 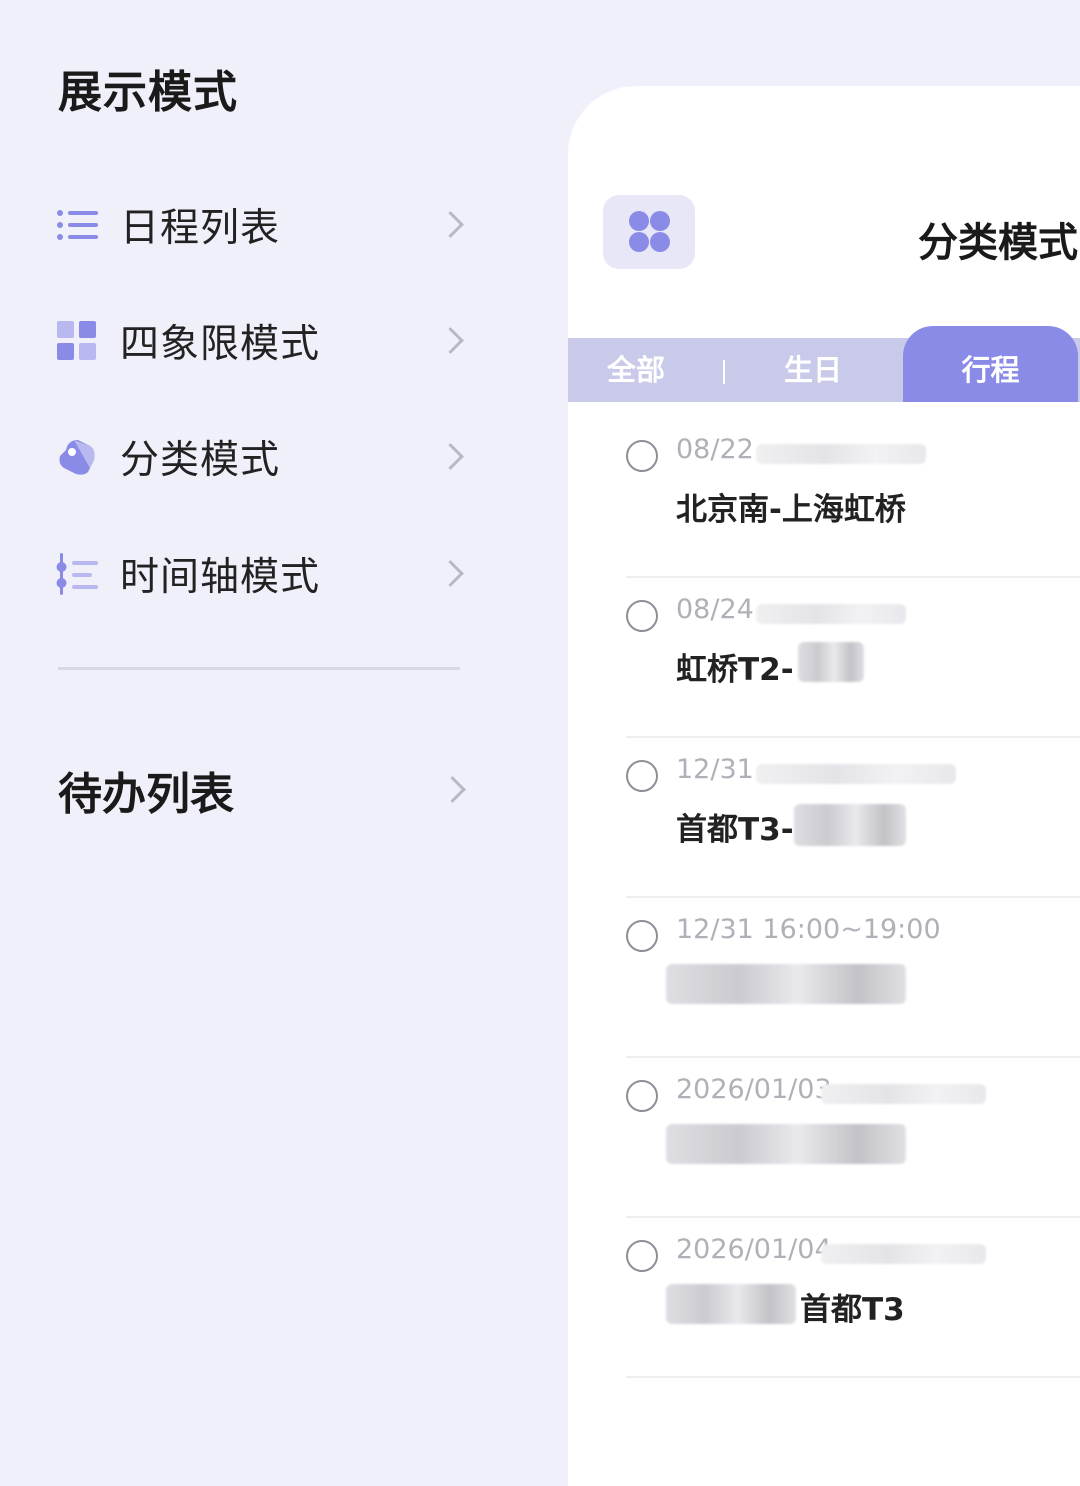 What do you see at coordinates (735, 670) in the screenshot?
I see `event-title: 虹桥T2-` at bounding box center [735, 670].